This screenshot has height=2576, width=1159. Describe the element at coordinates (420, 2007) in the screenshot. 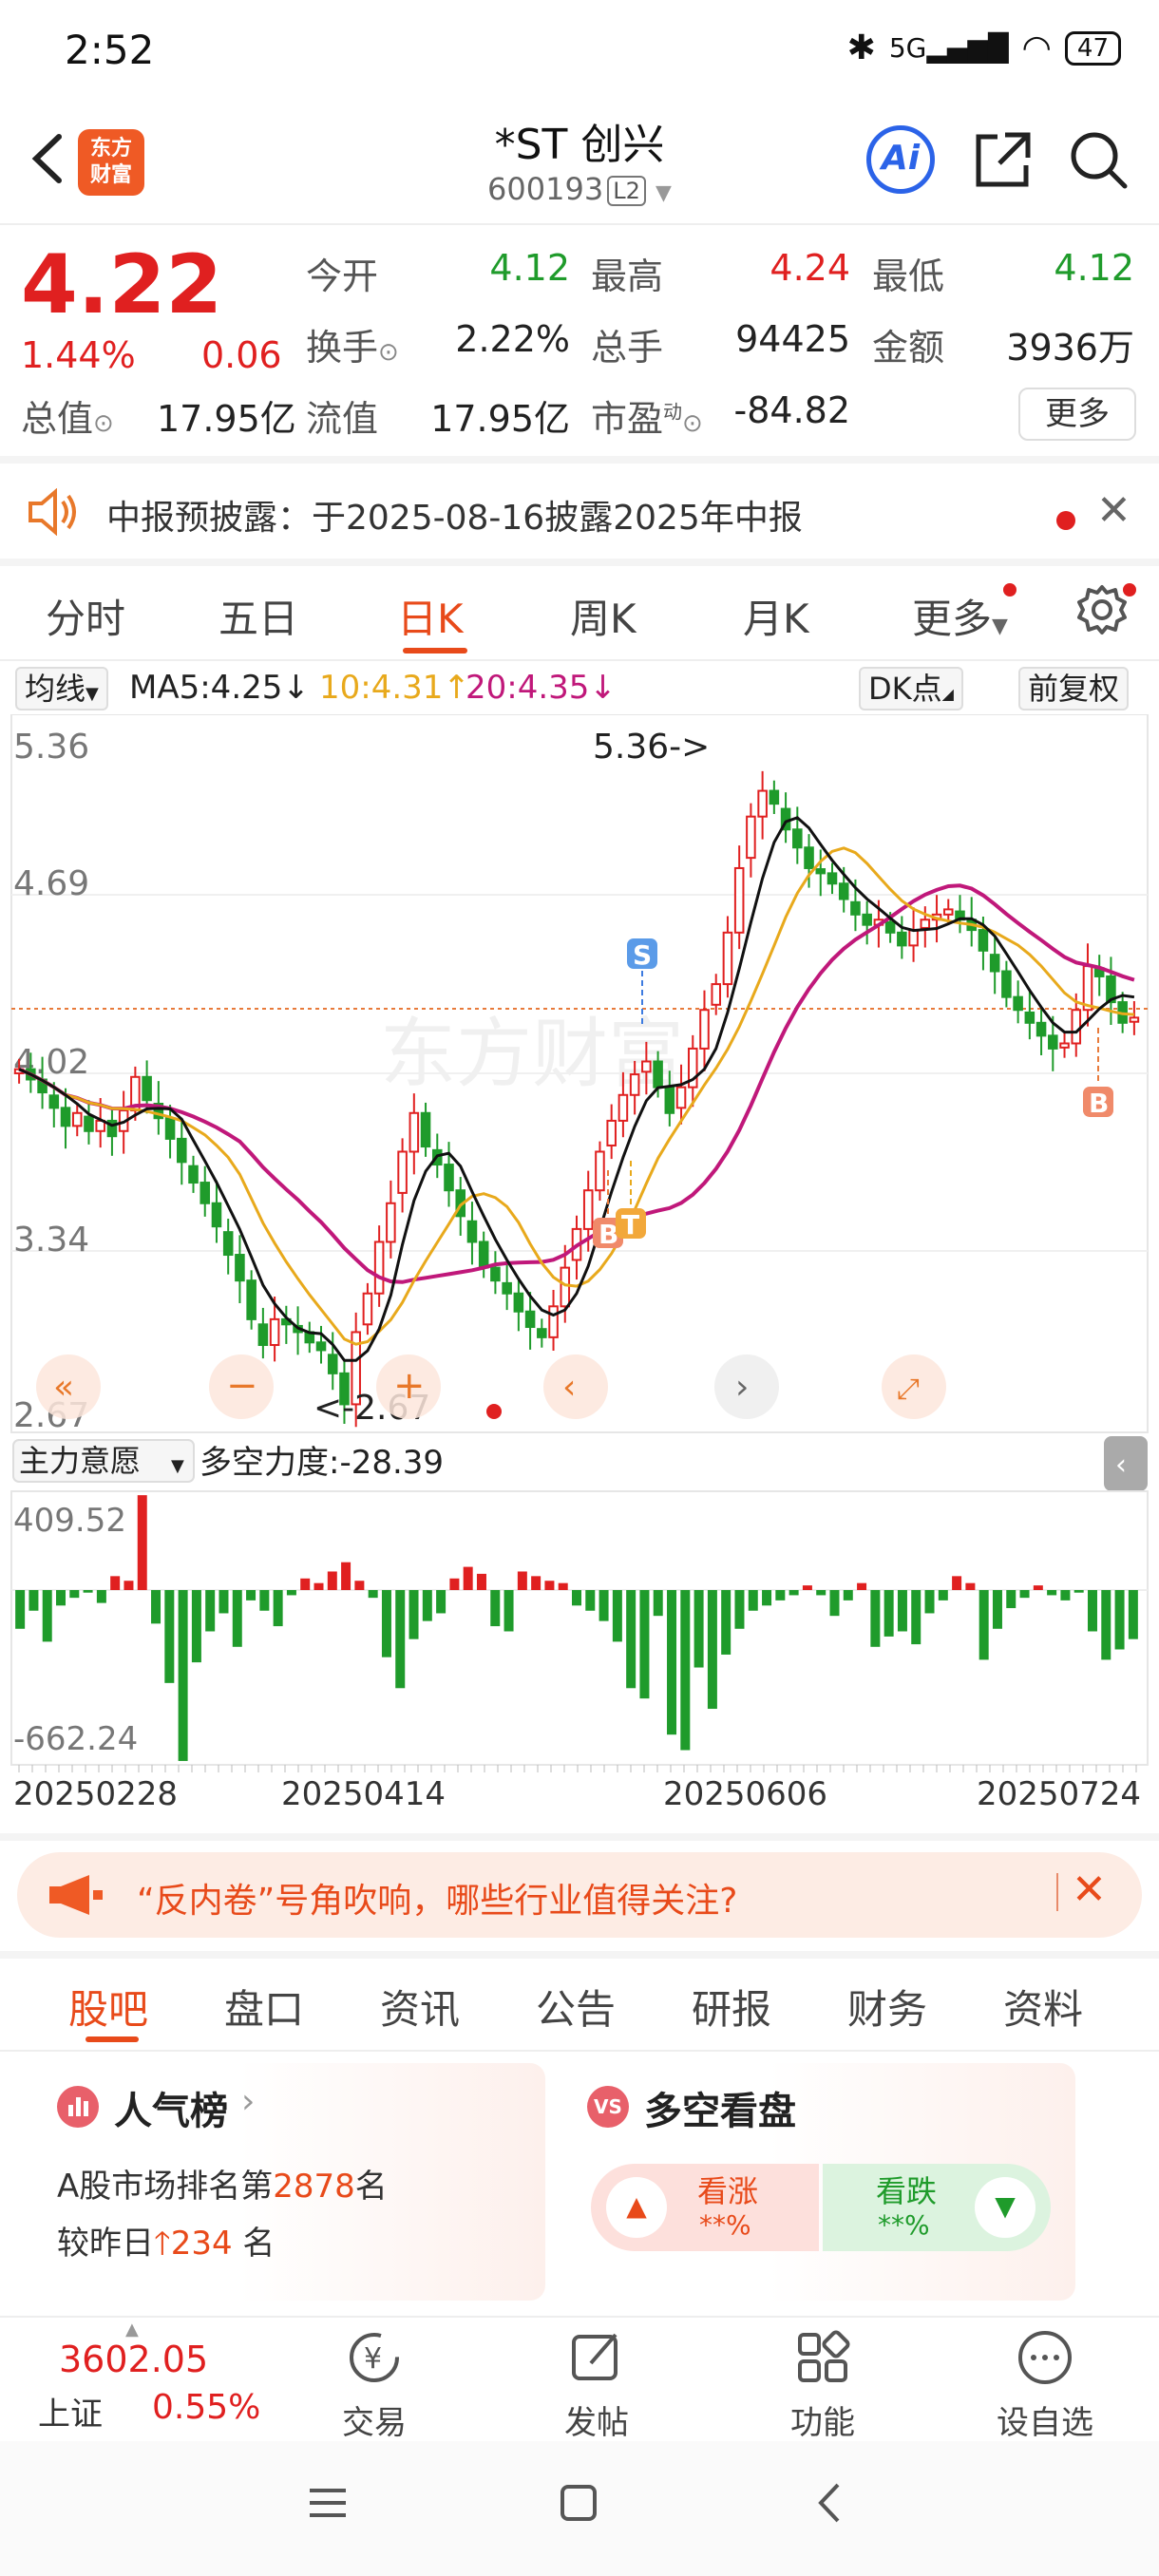

I see `tab-news: 资讯` at that location.